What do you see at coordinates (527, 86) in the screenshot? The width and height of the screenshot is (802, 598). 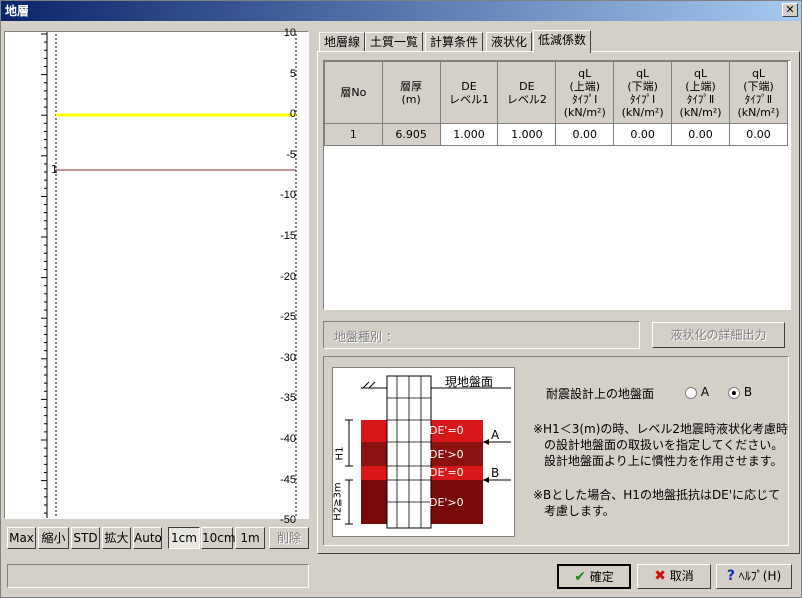 I see `header-text-line: DE` at bounding box center [527, 86].